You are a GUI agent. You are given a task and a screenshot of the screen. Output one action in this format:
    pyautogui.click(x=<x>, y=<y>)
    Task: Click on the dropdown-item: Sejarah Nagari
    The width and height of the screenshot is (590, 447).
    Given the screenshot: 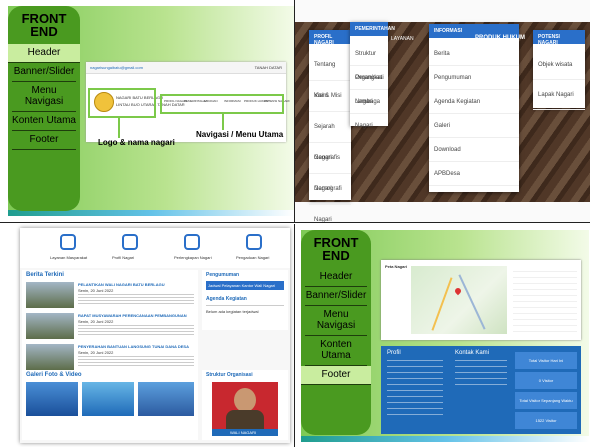 What is the action you would take?
    pyautogui.click(x=330, y=136)
    